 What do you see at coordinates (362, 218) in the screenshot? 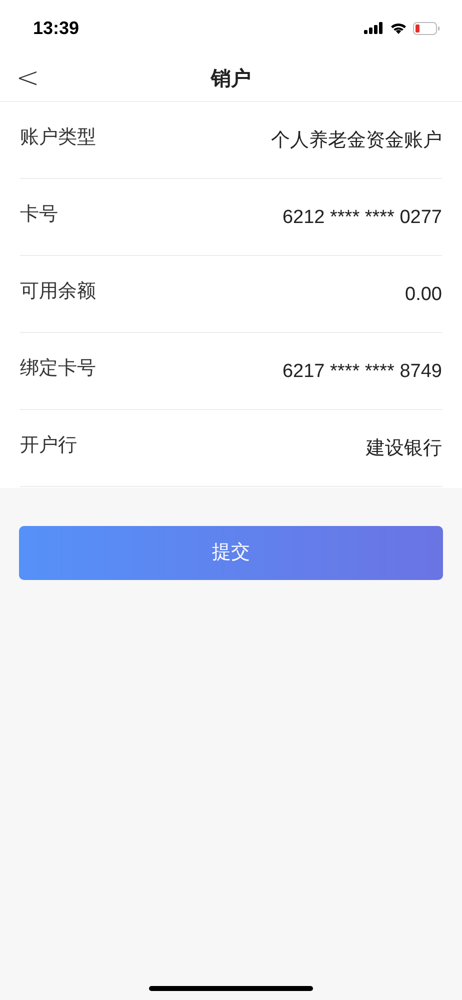
I see `field-value: 6212 **** **** 0277` at bounding box center [362, 218].